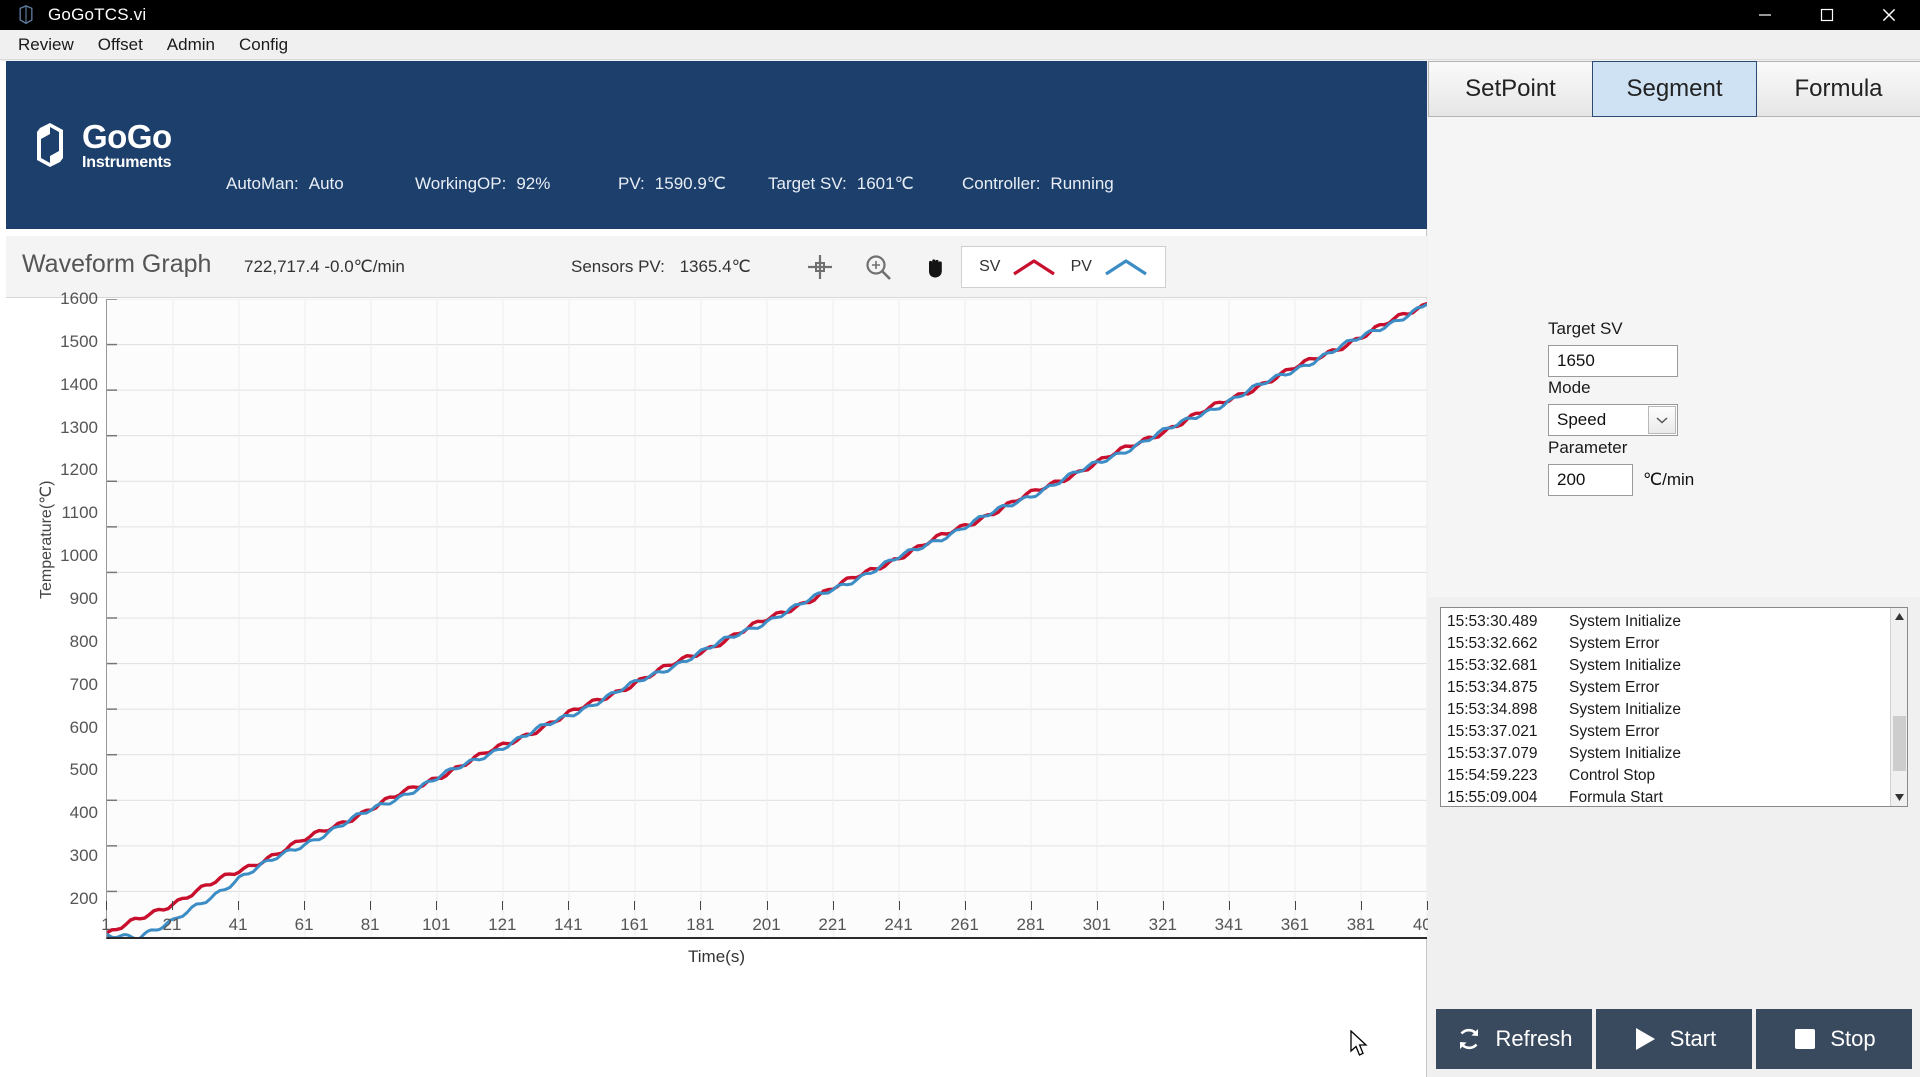 The width and height of the screenshot is (1920, 1077). I want to click on menu-item-config: Config, so click(263, 45).